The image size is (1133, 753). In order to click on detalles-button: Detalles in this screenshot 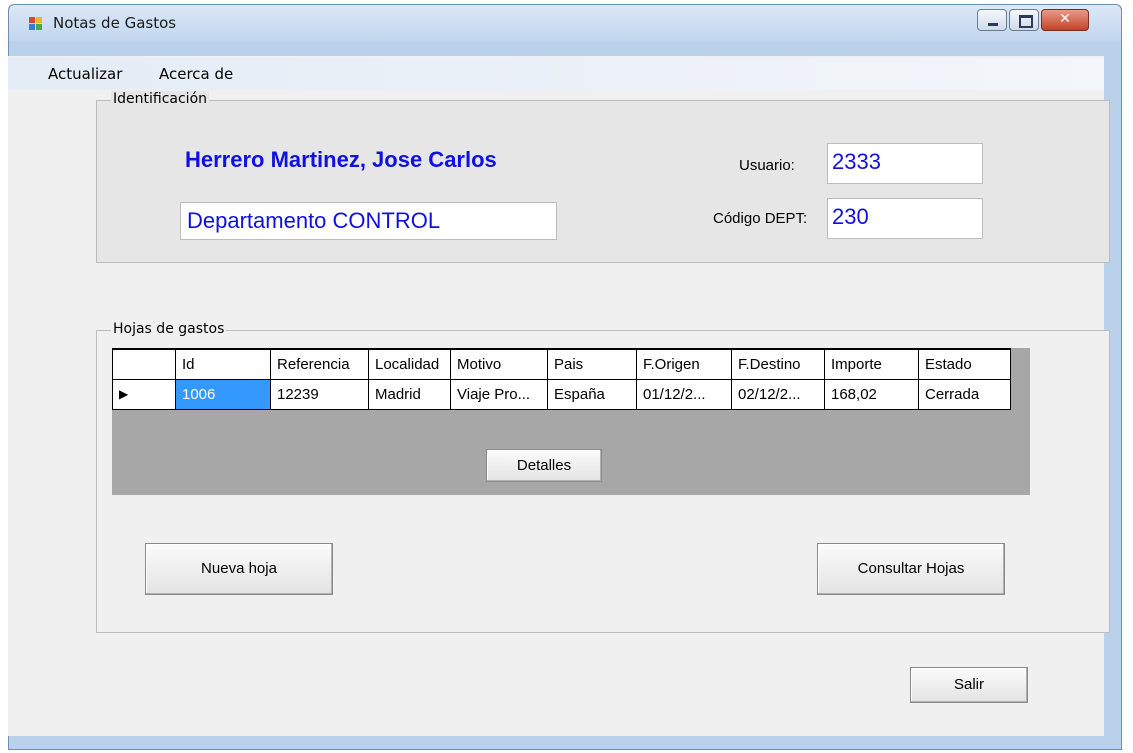, I will do `click(544, 465)`.